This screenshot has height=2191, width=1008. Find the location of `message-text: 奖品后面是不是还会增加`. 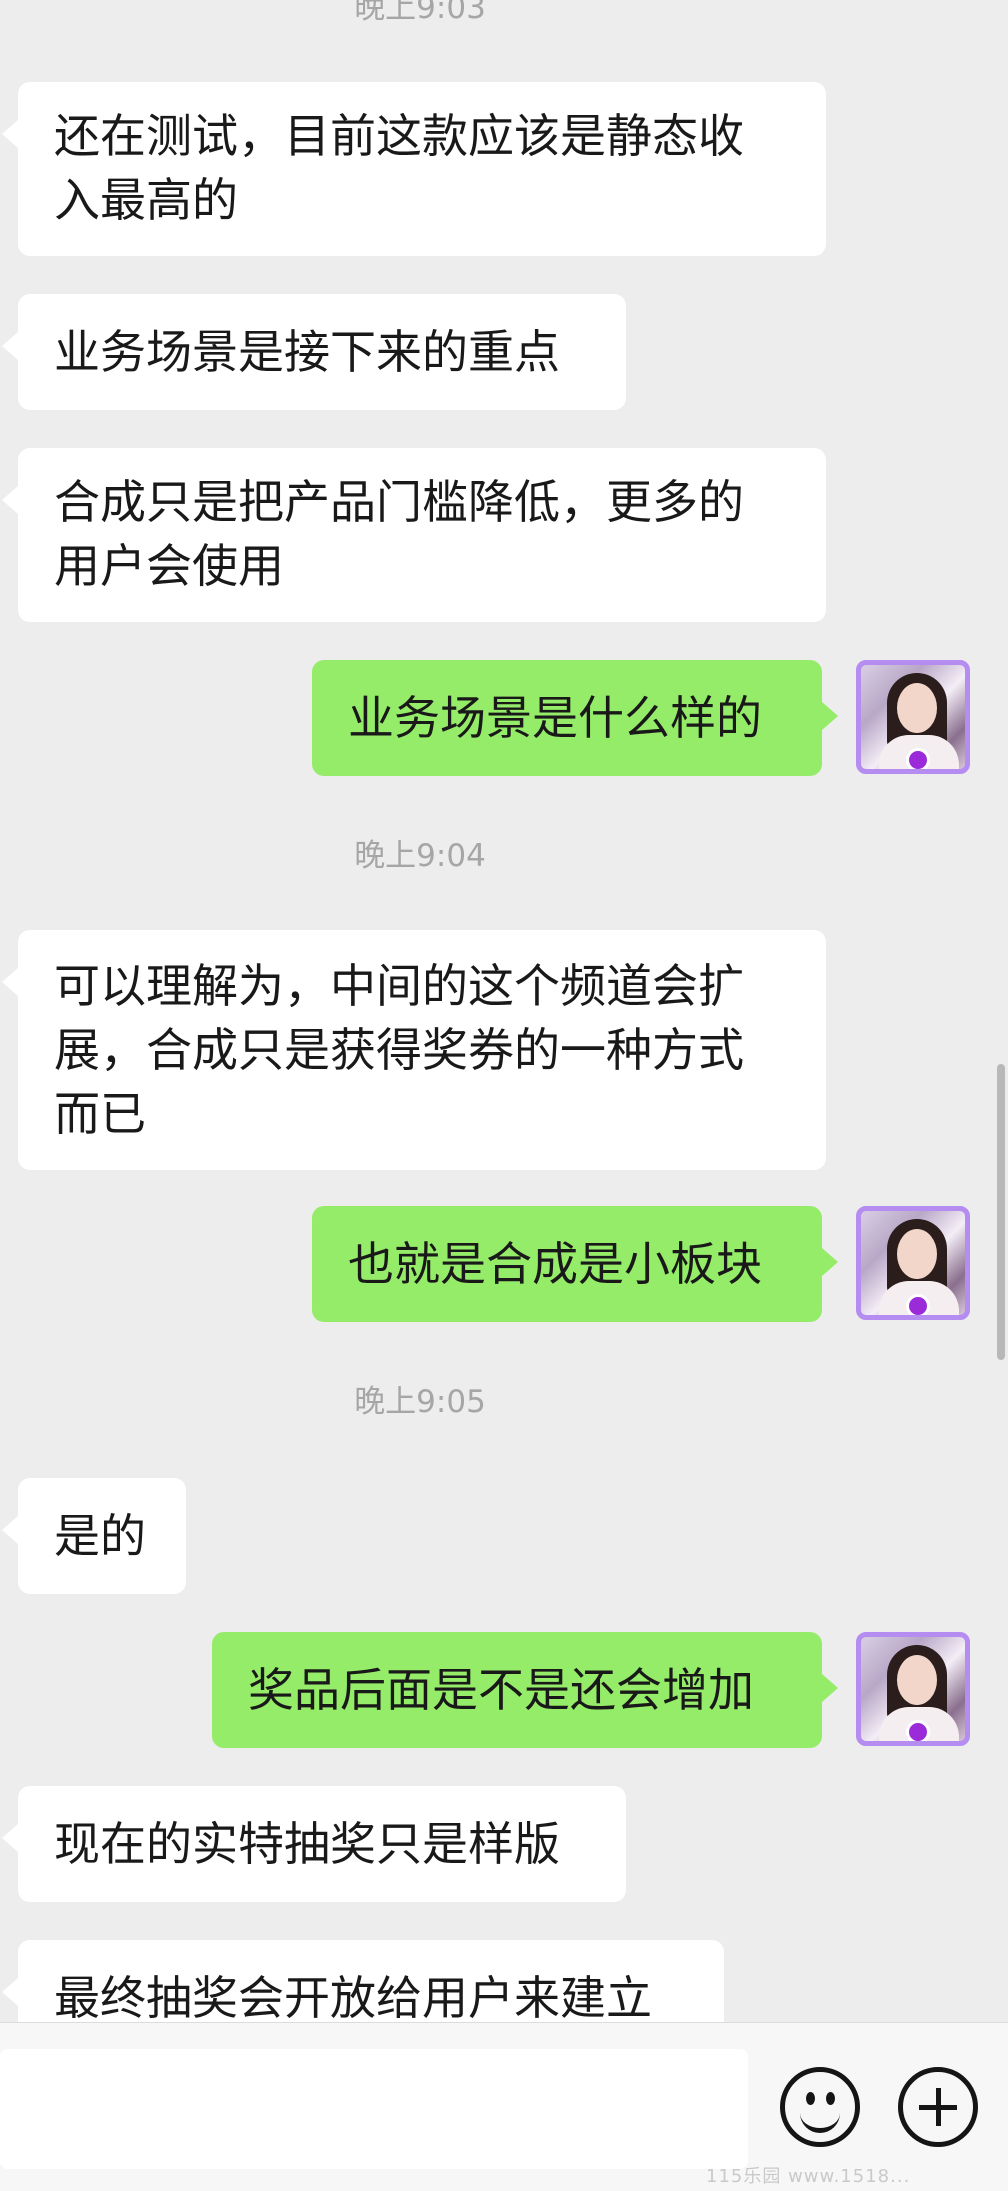

message-text: 奖品后面是不是还会增加 is located at coordinates (501, 1690).